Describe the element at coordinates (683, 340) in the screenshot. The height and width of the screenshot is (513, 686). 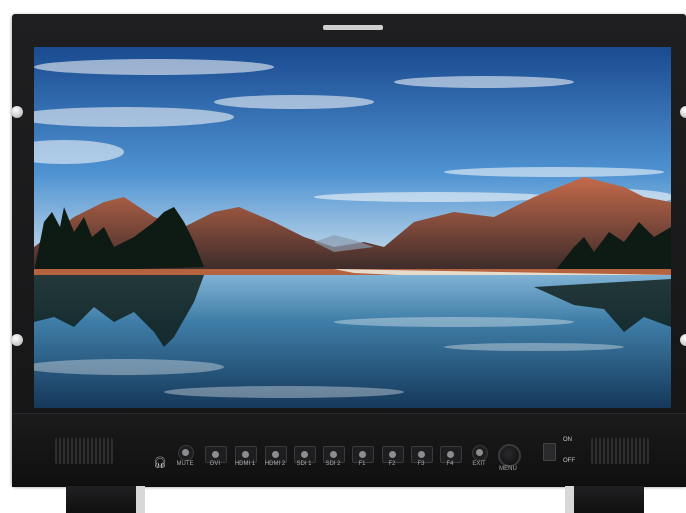
I see `rack-mount-hole-right-bottom` at that location.